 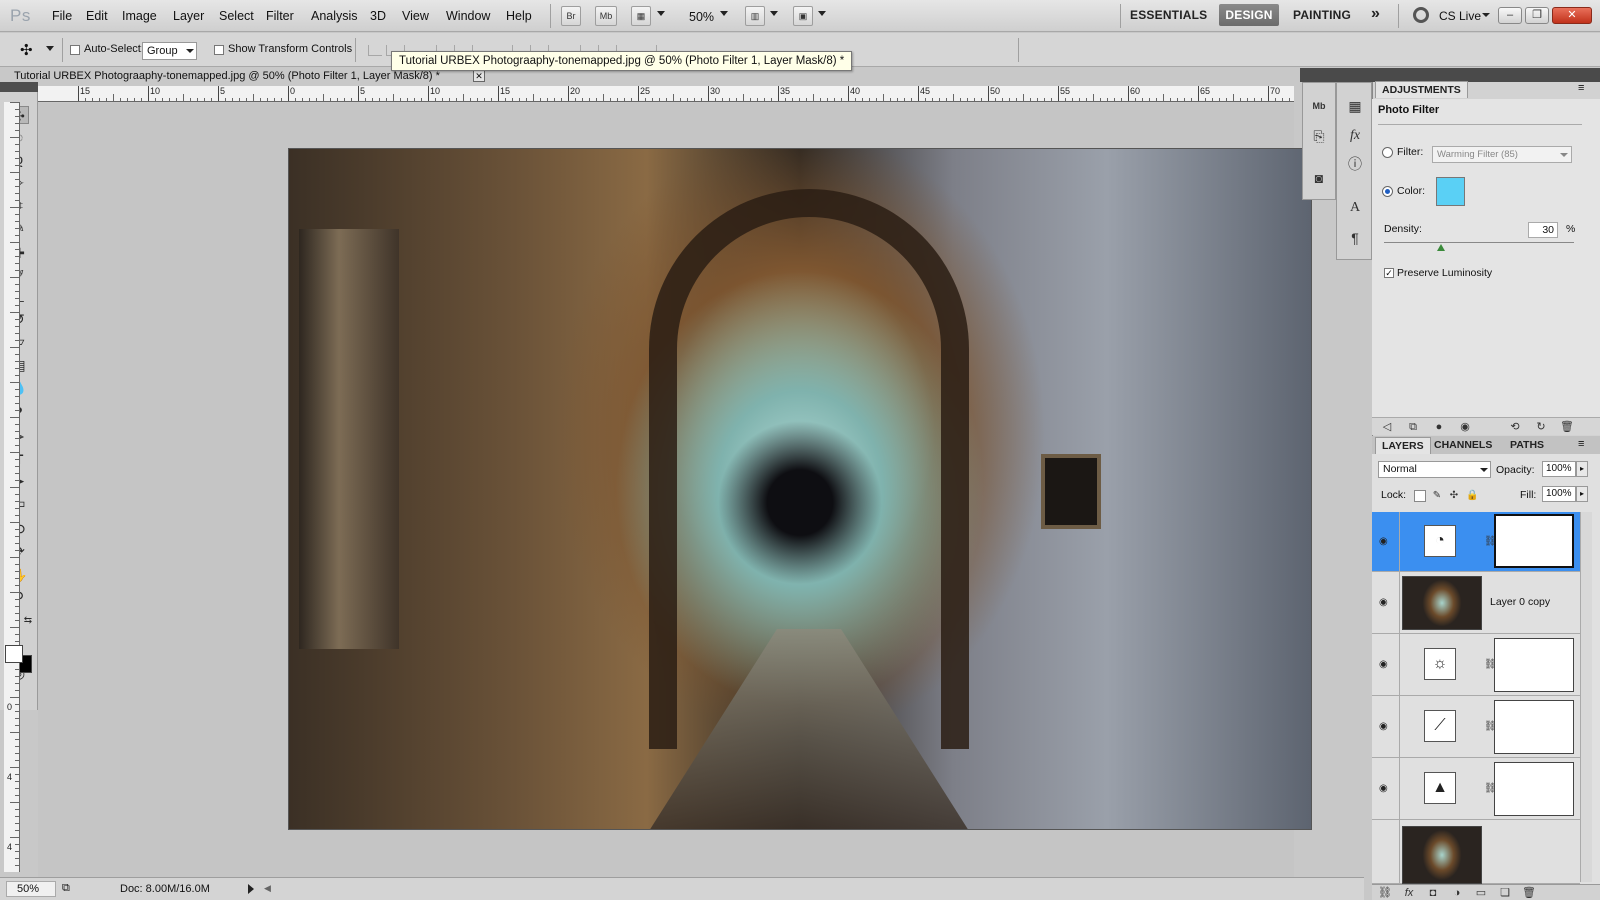 I want to click on styles-panel-icon: fx, so click(x=1355, y=136).